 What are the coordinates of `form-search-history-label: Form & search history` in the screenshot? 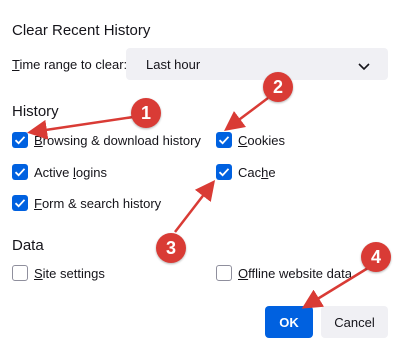 It's located at (97, 203).